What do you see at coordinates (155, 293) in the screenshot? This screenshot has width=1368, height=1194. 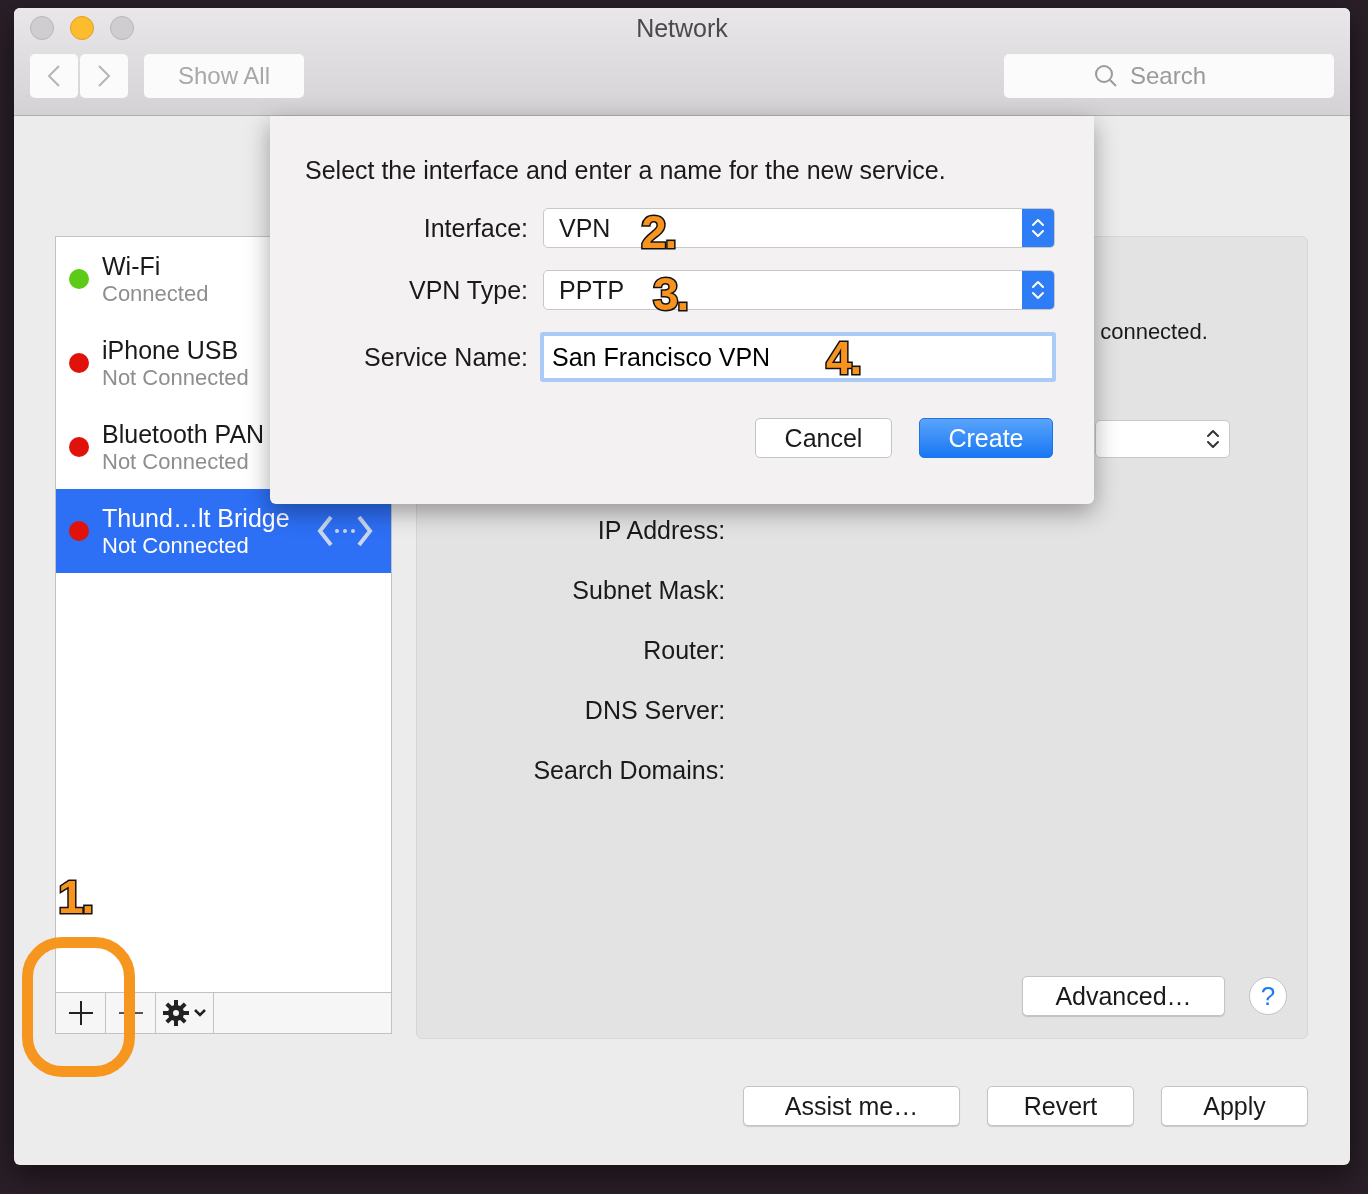 I see `service-status: Connected` at bounding box center [155, 293].